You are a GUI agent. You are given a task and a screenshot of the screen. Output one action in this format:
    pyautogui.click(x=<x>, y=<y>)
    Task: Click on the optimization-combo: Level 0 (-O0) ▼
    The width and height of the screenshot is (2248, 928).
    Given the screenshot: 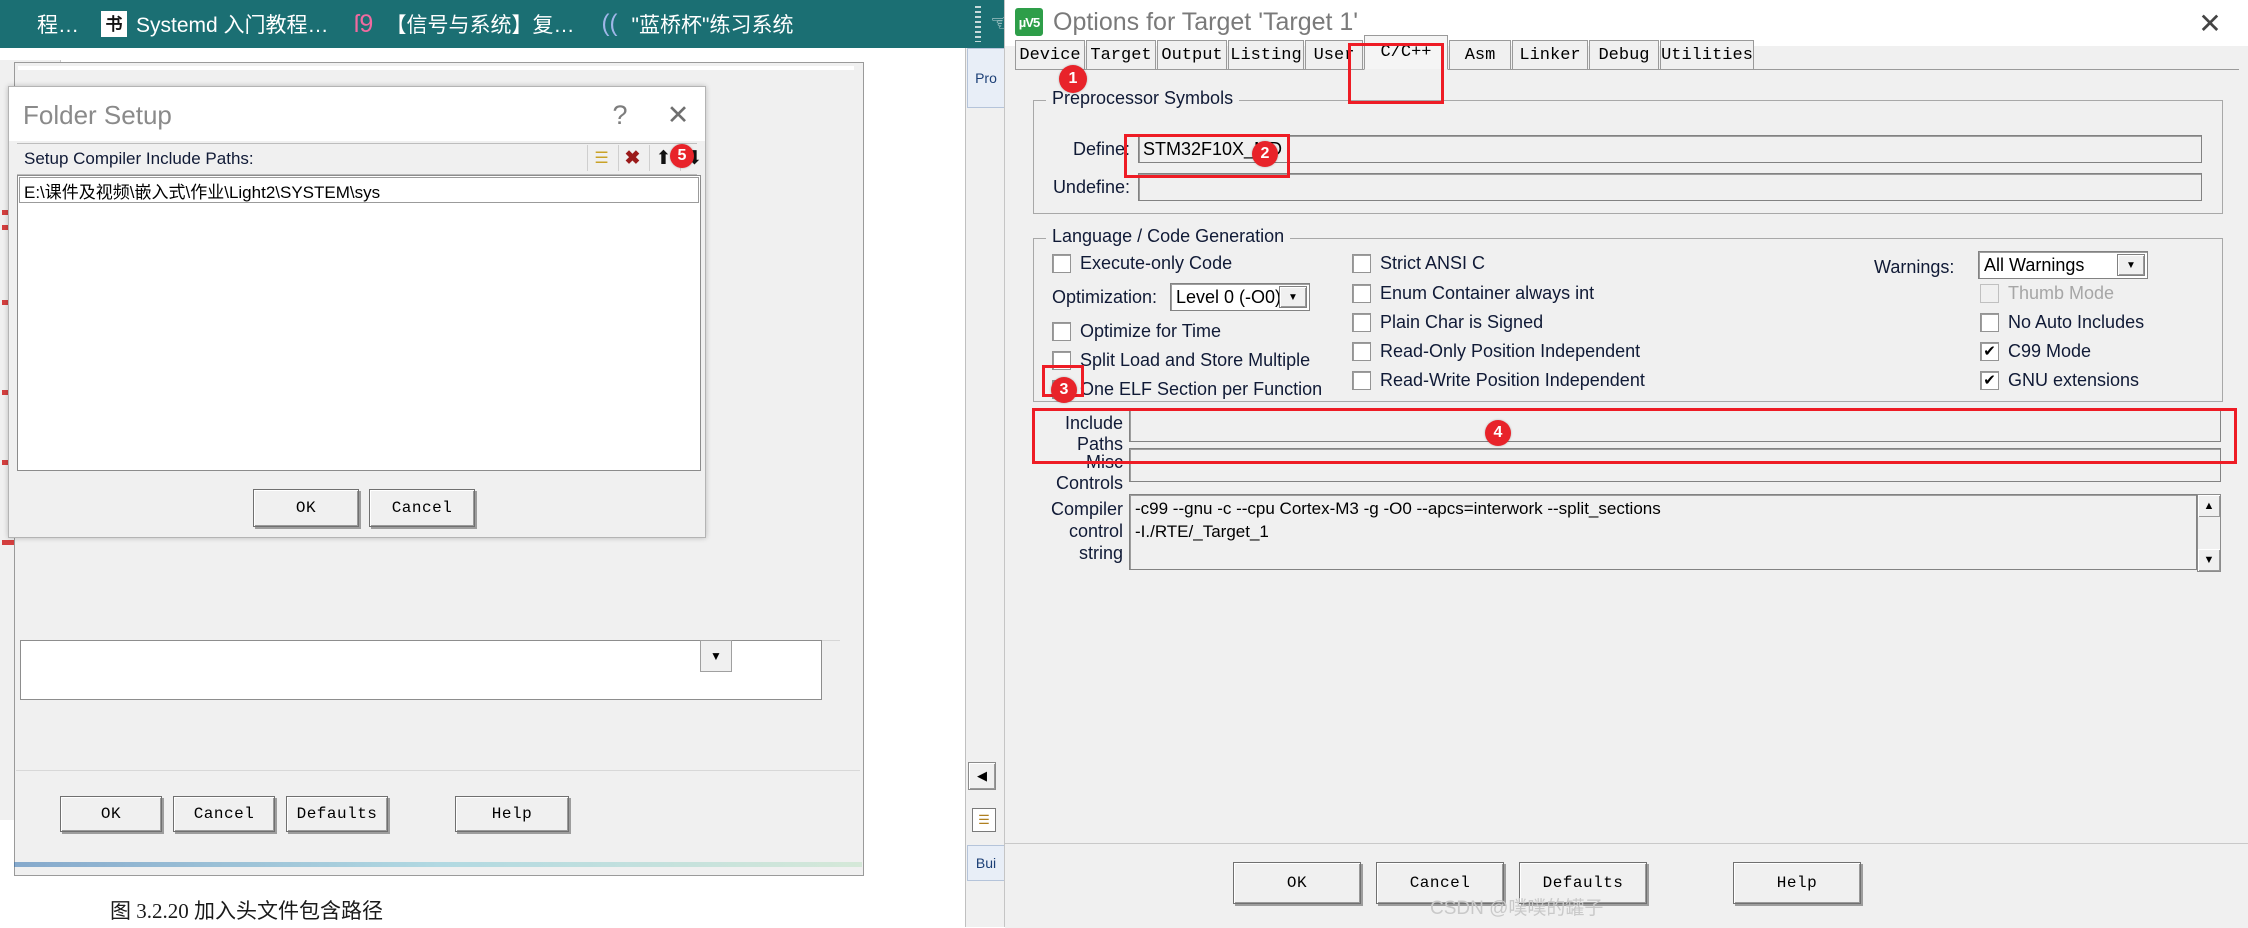 What is the action you would take?
    pyautogui.click(x=1240, y=297)
    